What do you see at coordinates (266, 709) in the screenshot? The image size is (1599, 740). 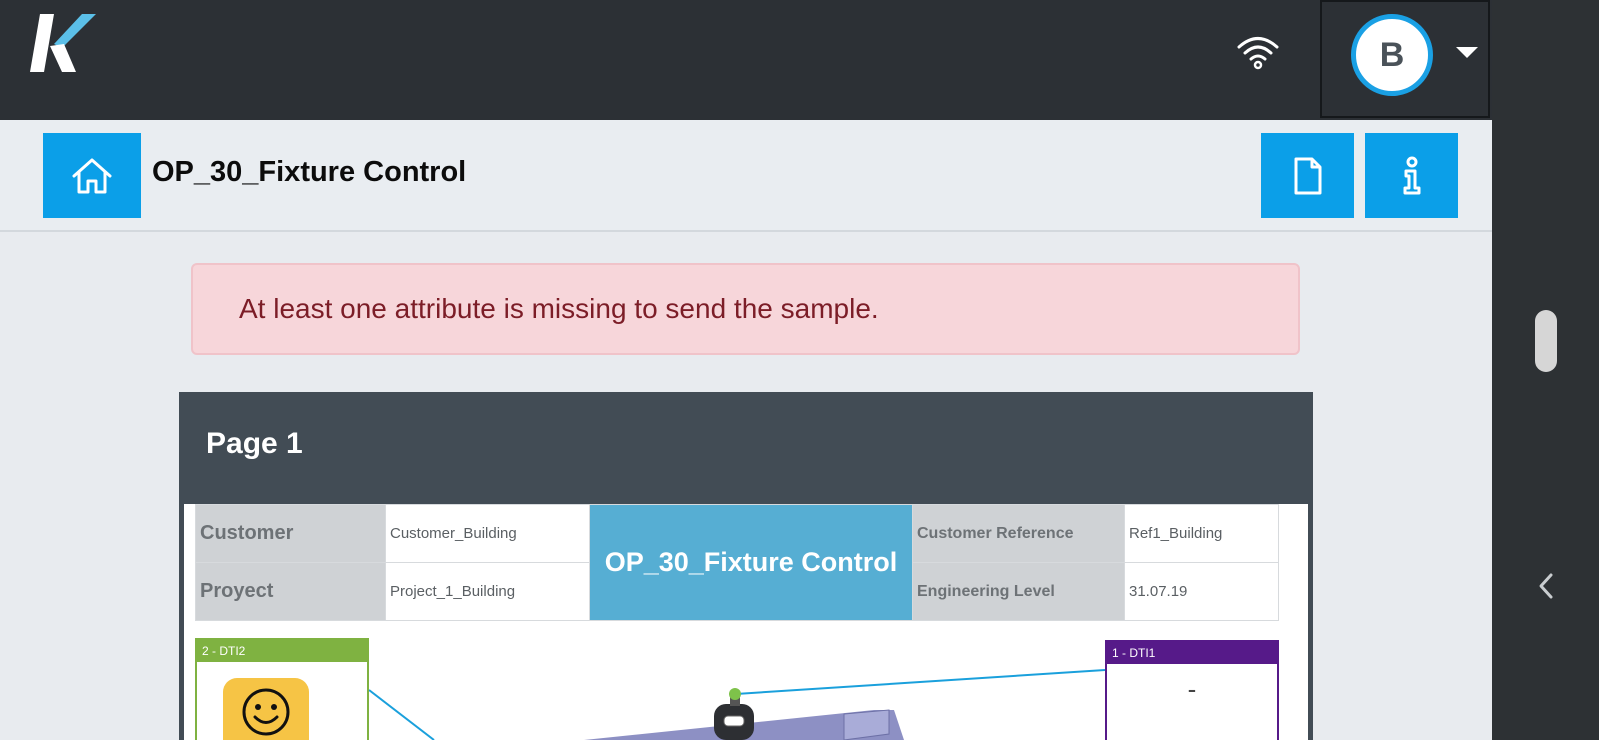 I see `smiley-icon` at bounding box center [266, 709].